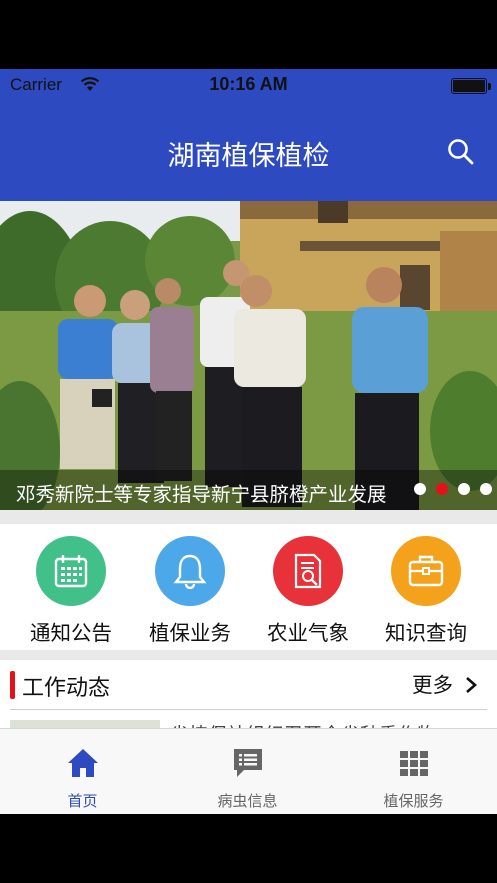 The height and width of the screenshot is (883, 497). I want to click on category-knowledge: 知识查询, so click(426, 591).